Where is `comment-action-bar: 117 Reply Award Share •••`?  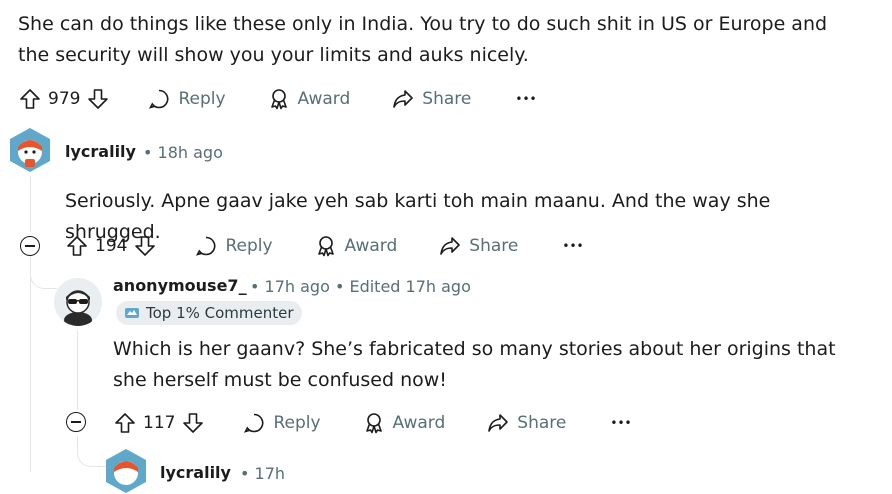
comment-action-bar: 117 Reply Award Share ••• is located at coordinates (371, 423).